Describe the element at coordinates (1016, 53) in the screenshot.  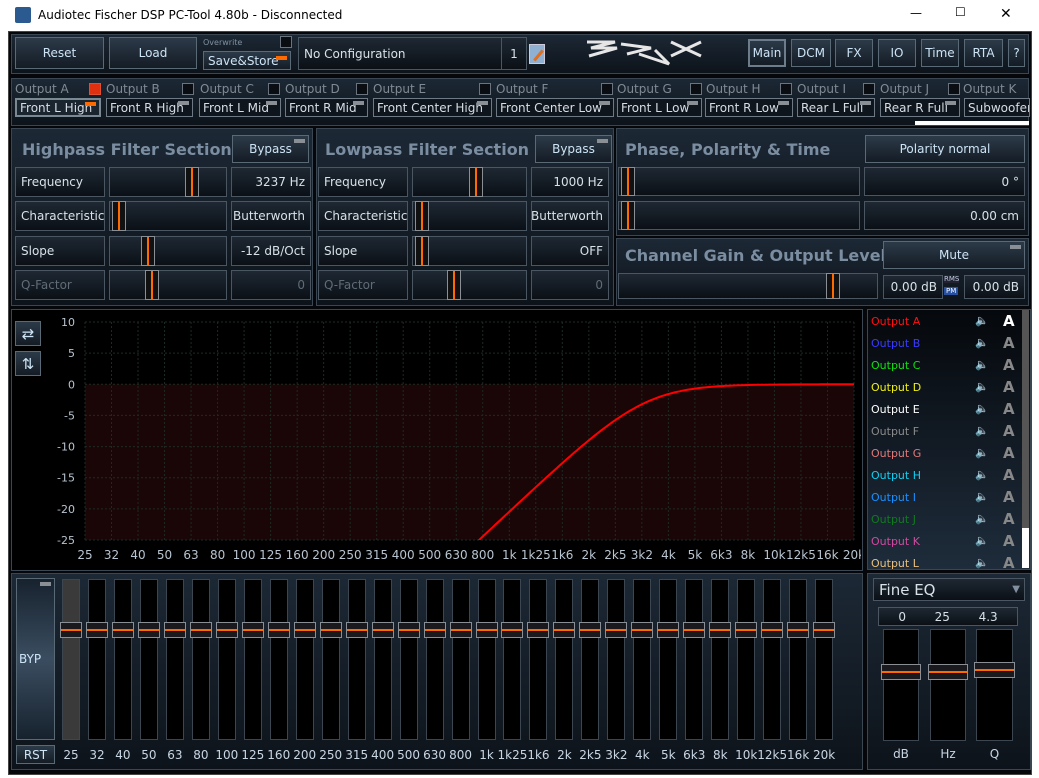
I see `nav-help-button: ?` at that location.